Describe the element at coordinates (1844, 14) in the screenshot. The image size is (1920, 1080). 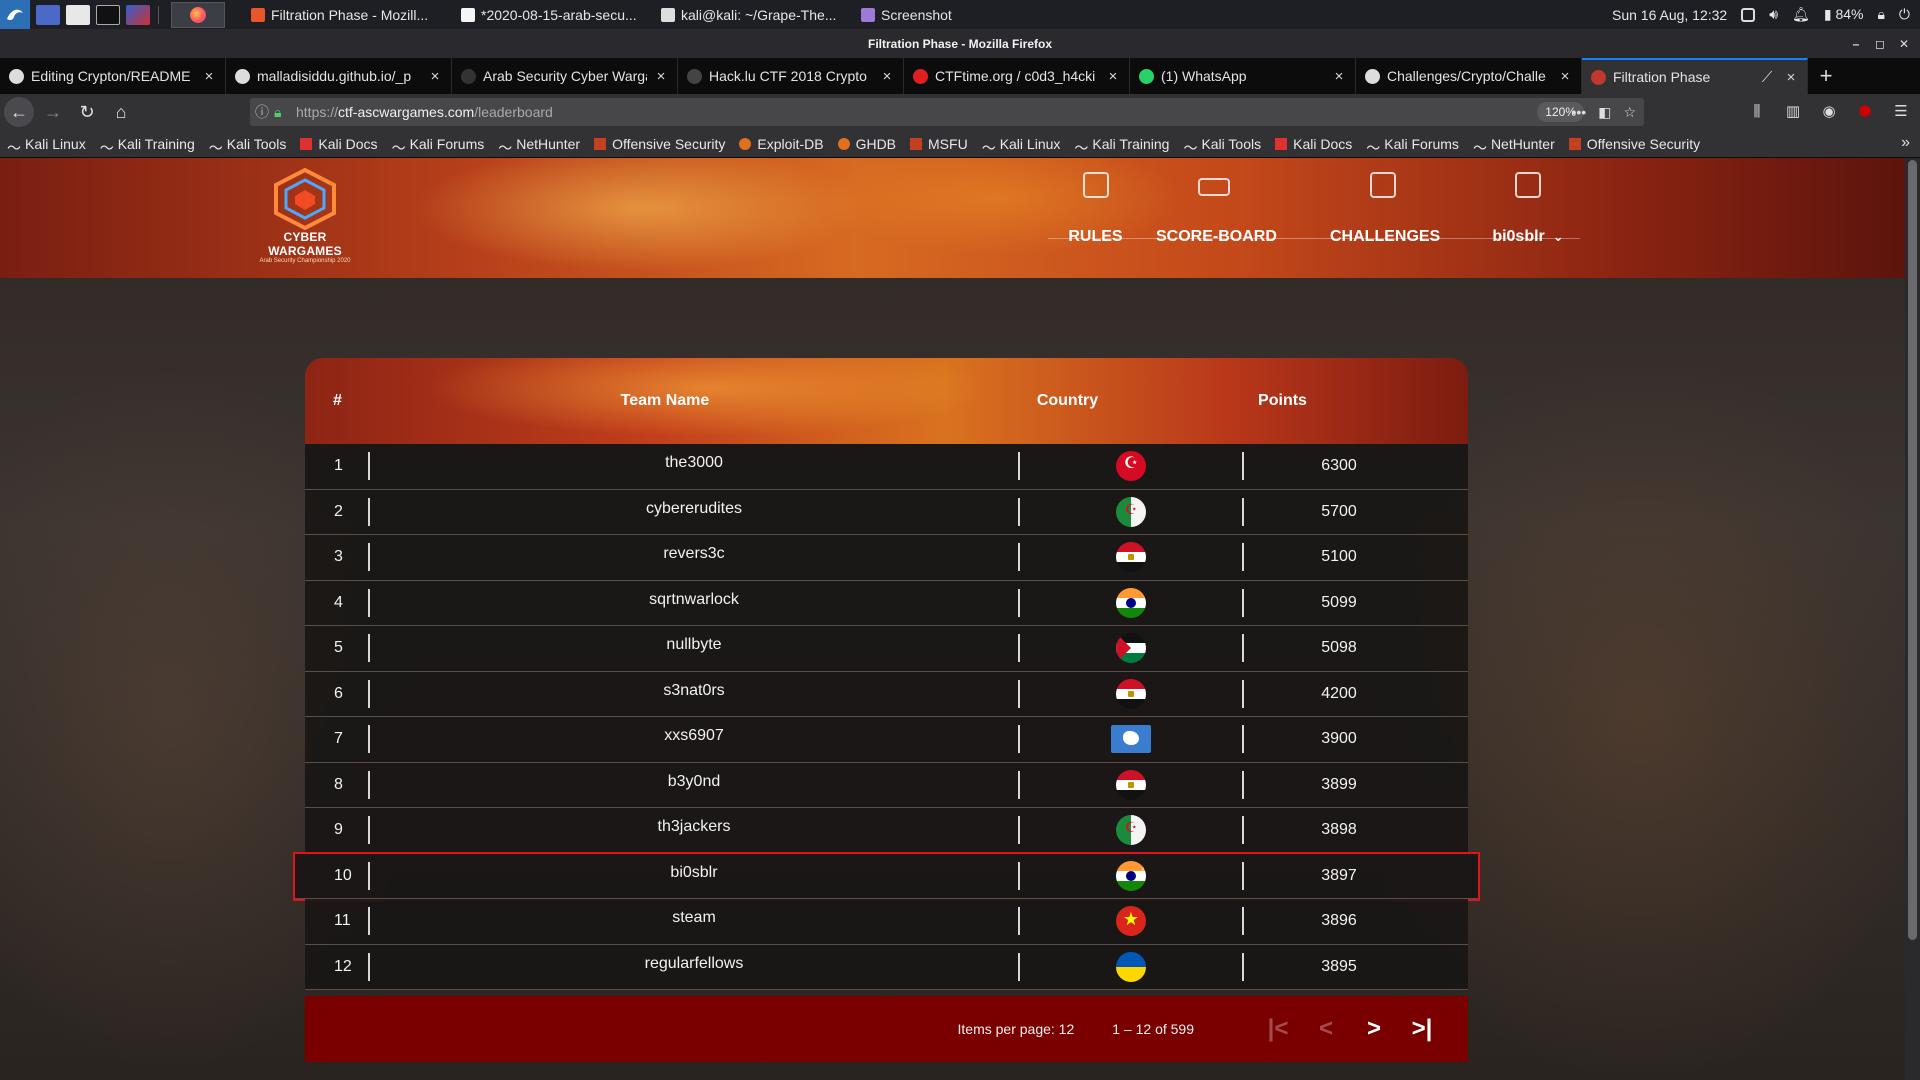
I see `battery-indicator: ▮ 84%` at that location.